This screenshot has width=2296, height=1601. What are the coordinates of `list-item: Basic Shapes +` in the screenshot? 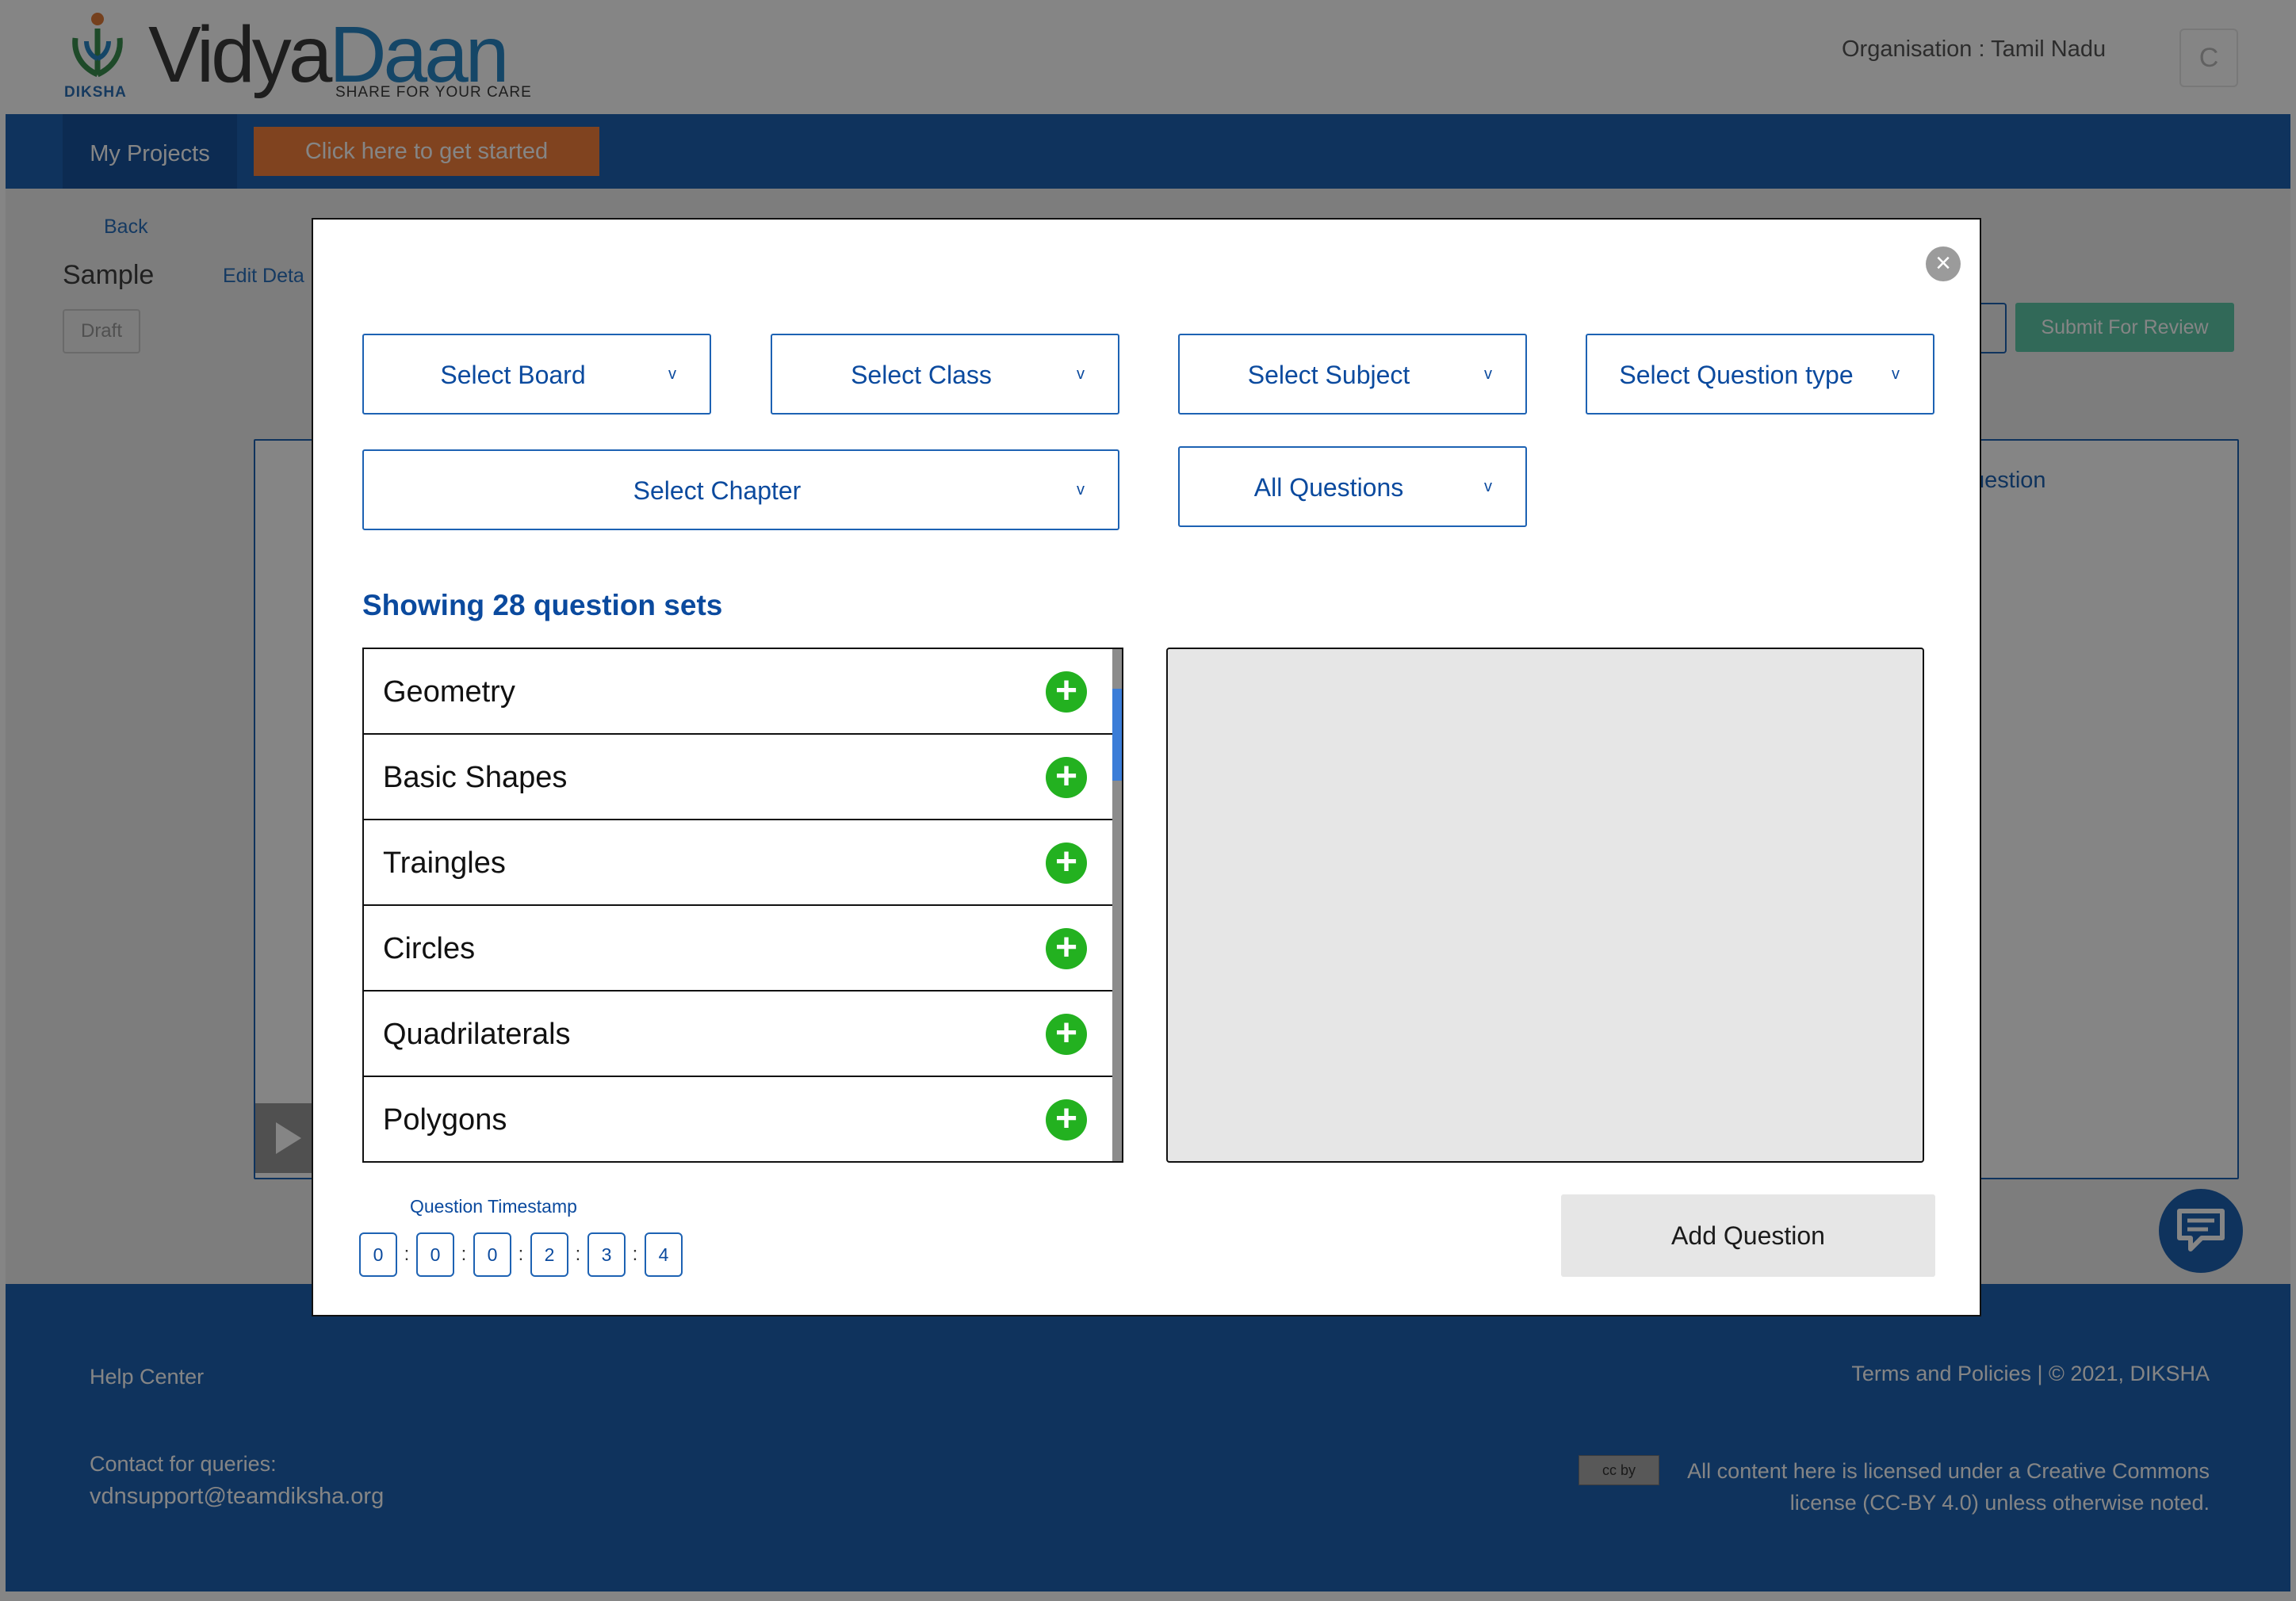 It's located at (739, 777).